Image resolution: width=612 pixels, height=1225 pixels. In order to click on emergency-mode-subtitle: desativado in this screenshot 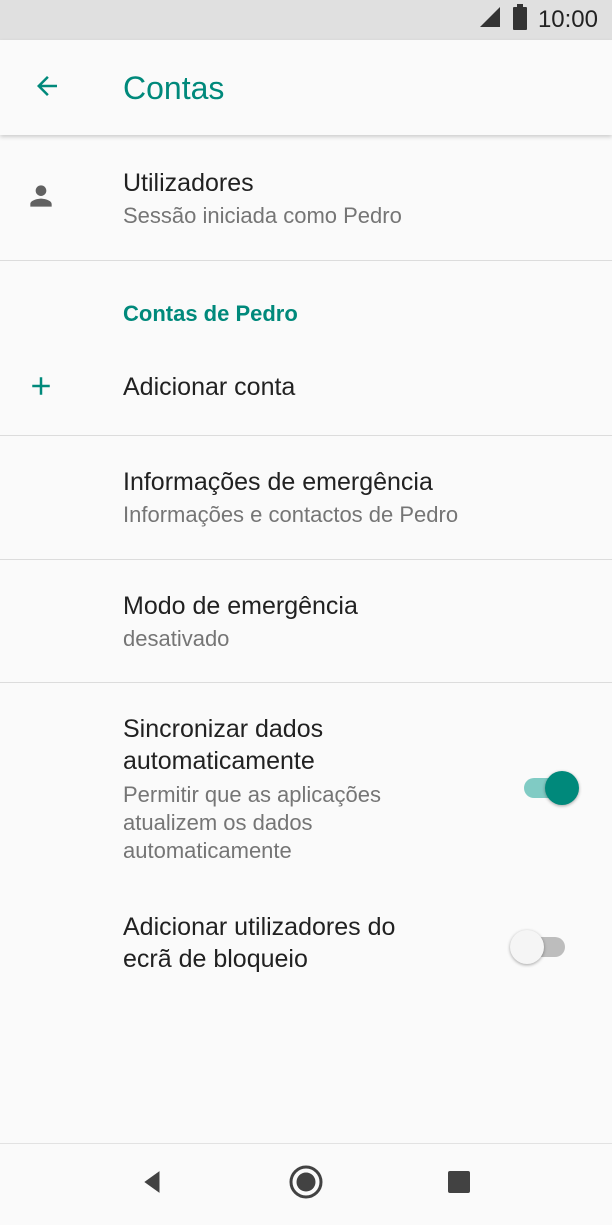, I will do `click(176, 638)`.